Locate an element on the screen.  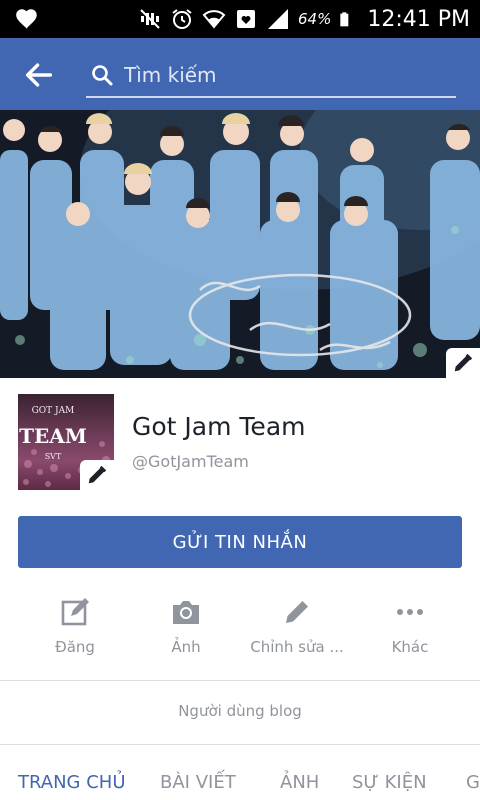
arrow-left-icon is located at coordinates (39, 75).